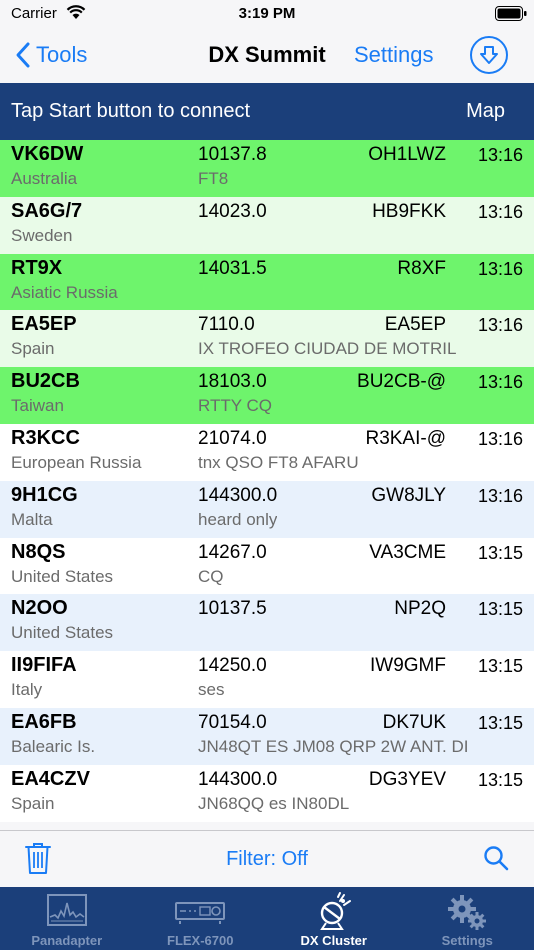  I want to click on connection-banner: Tap Start button to connect Map, so click(267, 111).